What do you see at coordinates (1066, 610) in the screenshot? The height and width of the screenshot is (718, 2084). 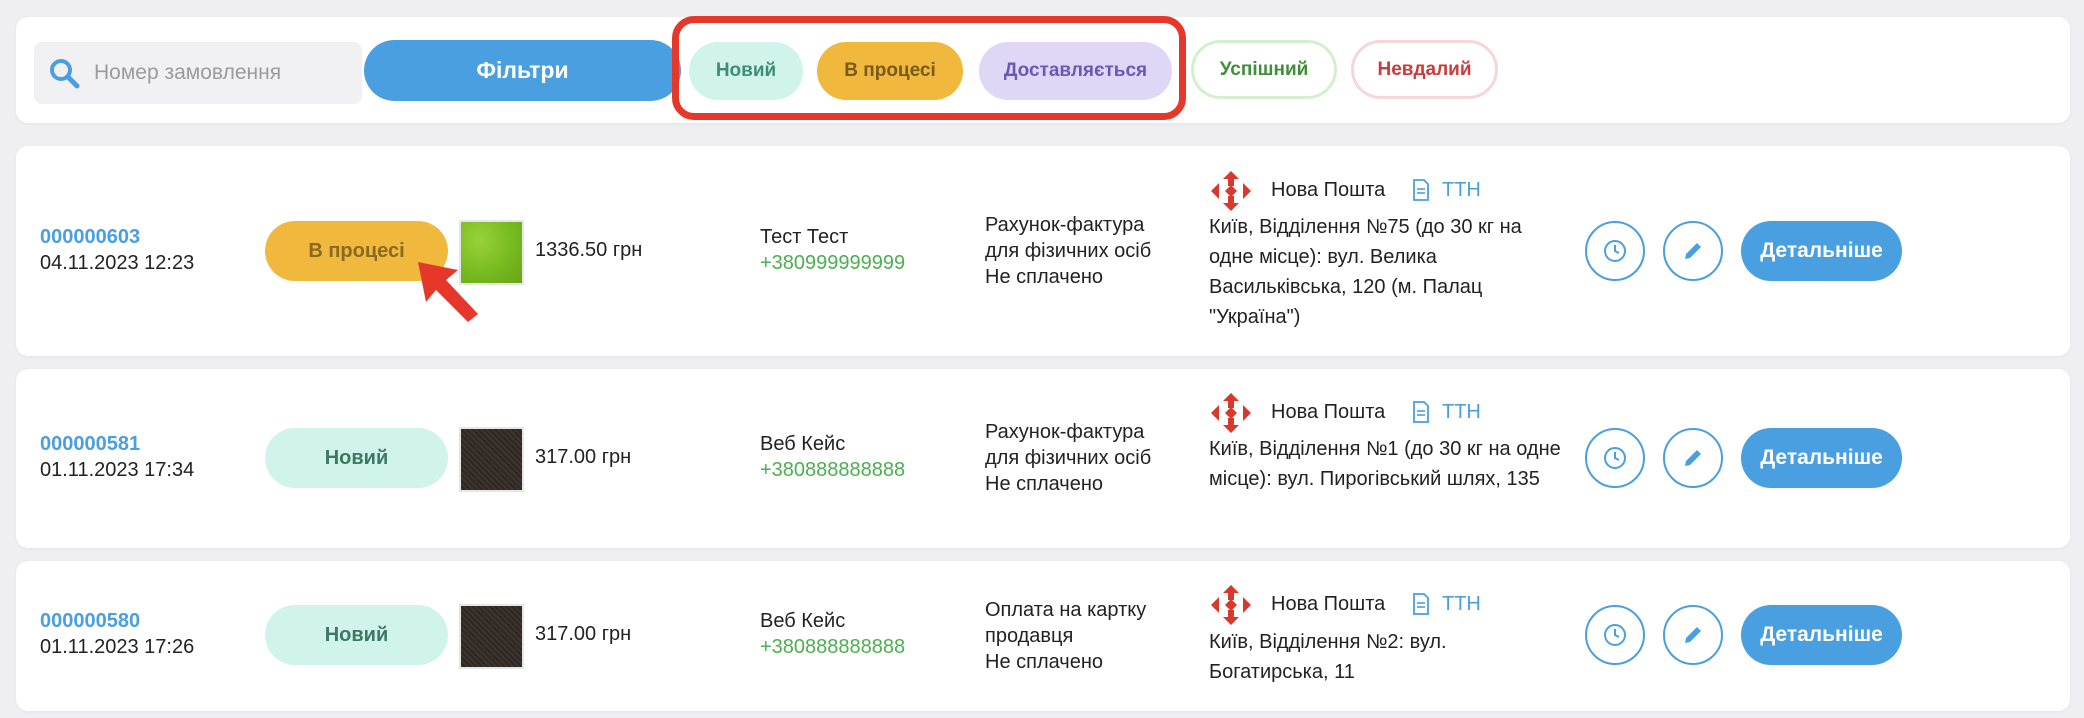 I see `payment-method-line: Оплата на картку` at bounding box center [1066, 610].